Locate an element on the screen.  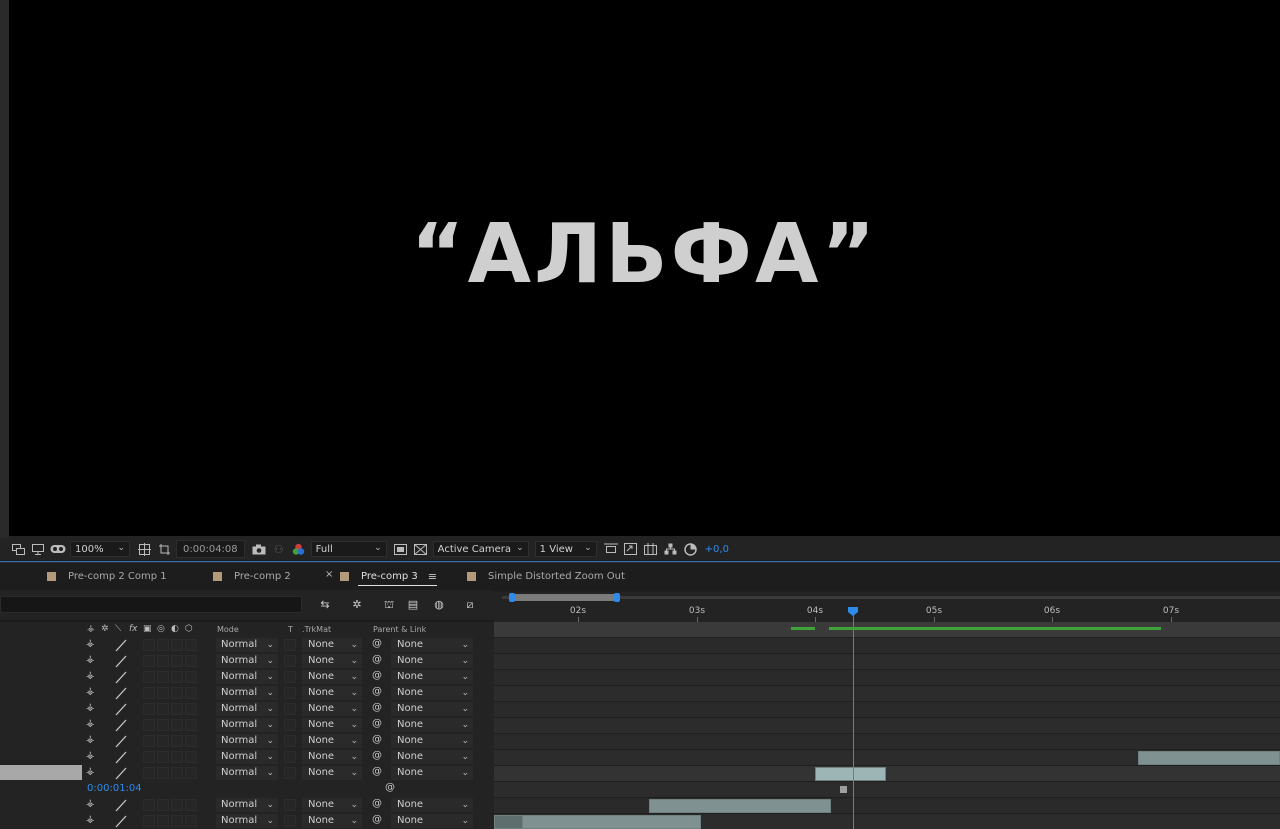
frame-blending-icon: ▤ is located at coordinates (413, 605).